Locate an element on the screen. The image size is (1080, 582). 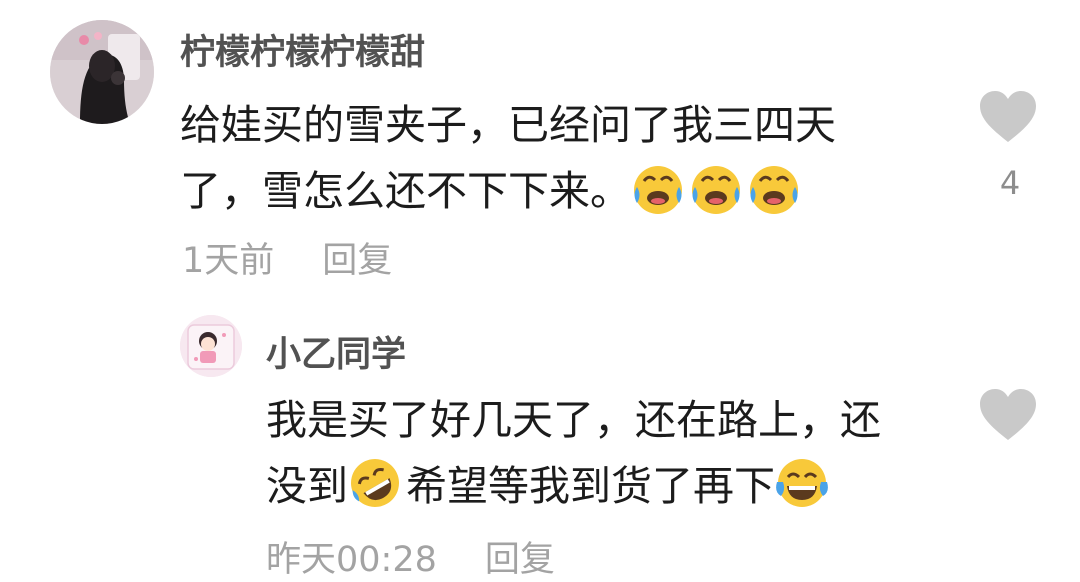
comment-line: 给娃买的雪夹子，已经问了我三四天 is located at coordinates (508, 125).